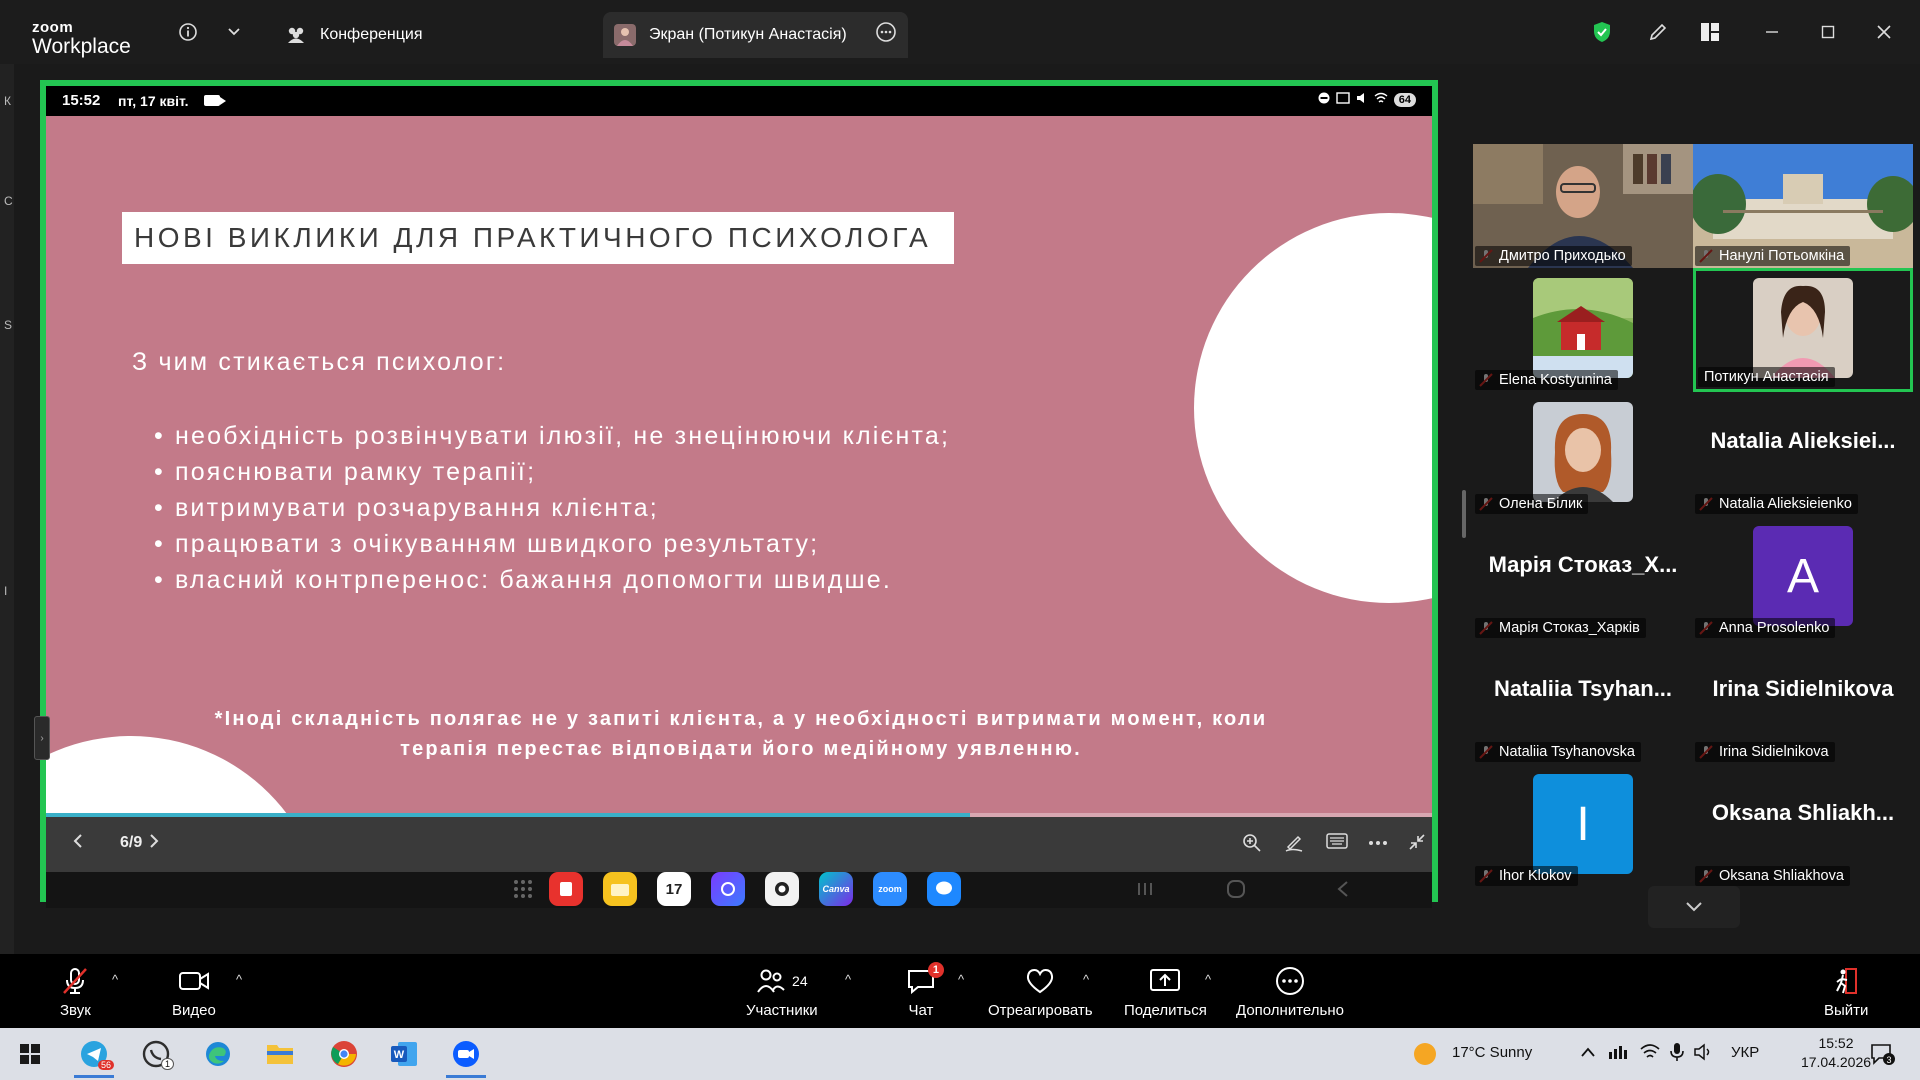 The height and width of the screenshot is (1080, 1920). What do you see at coordinates (1236, 891) in the screenshot?
I see `home-icon` at bounding box center [1236, 891].